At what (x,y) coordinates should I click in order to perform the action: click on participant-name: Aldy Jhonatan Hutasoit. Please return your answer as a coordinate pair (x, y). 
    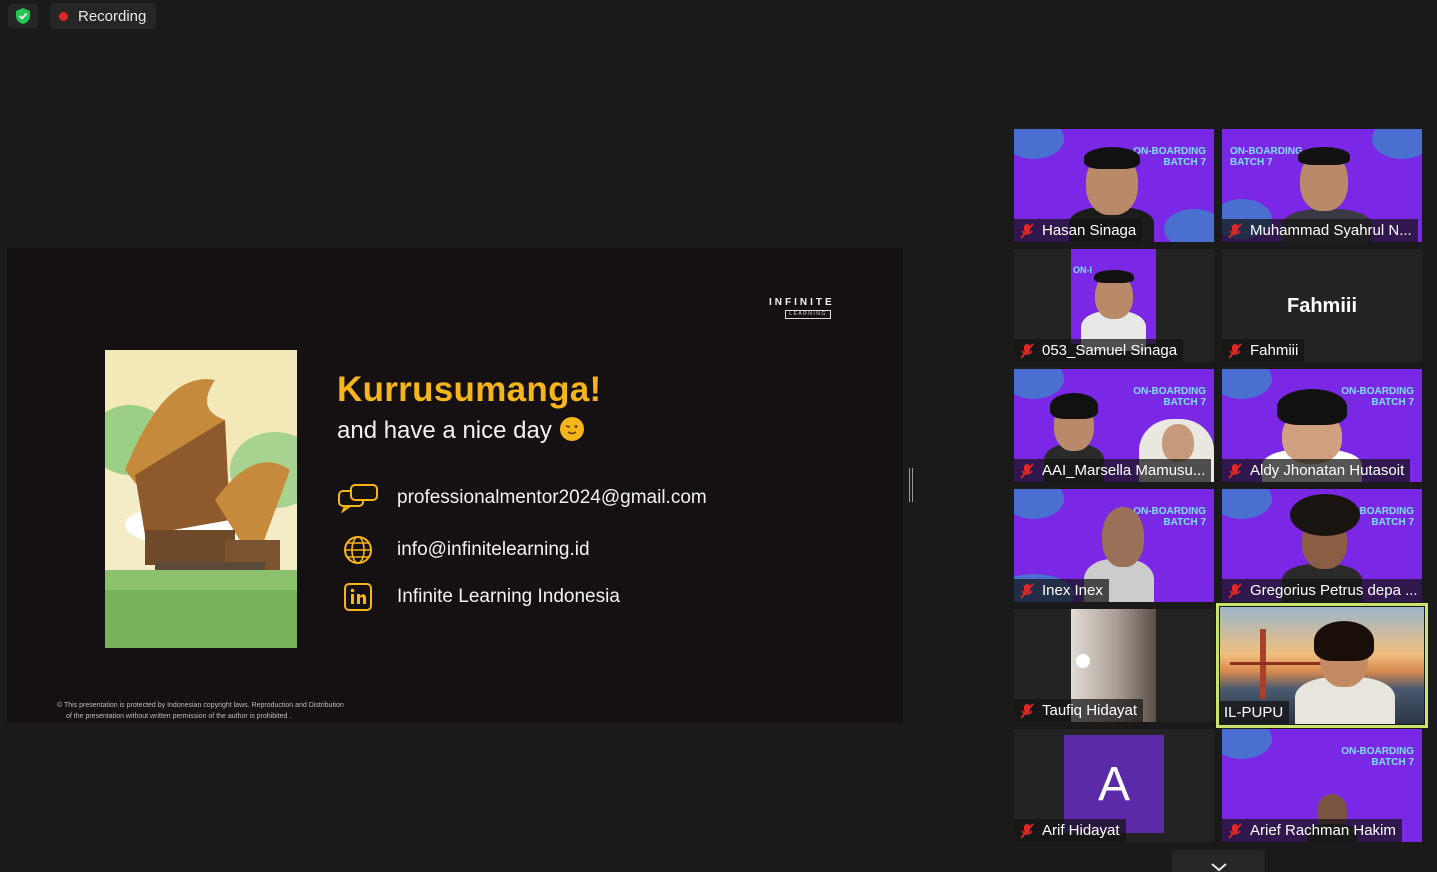
    Looking at the image, I should click on (1327, 470).